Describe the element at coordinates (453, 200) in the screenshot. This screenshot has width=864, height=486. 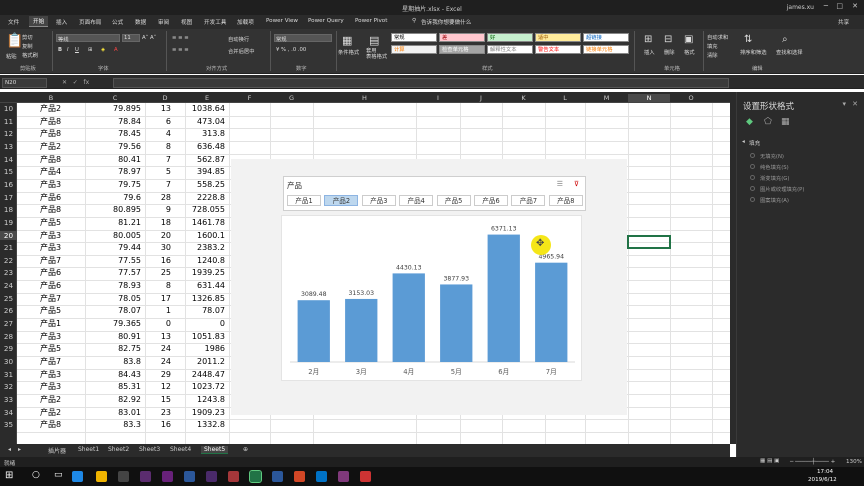
I see `slicer-item-5: 产品5` at that location.